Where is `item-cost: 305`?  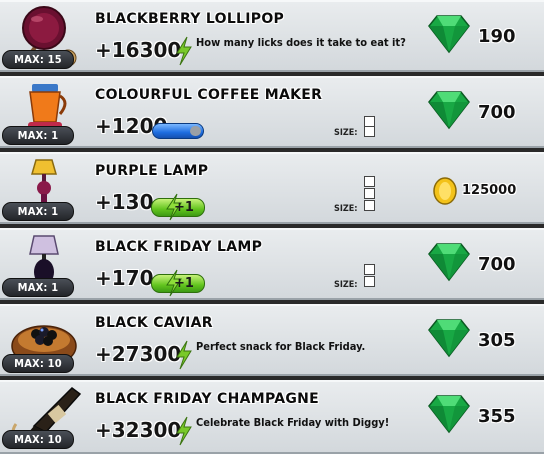
item-cost: 305 is located at coordinates (497, 340).